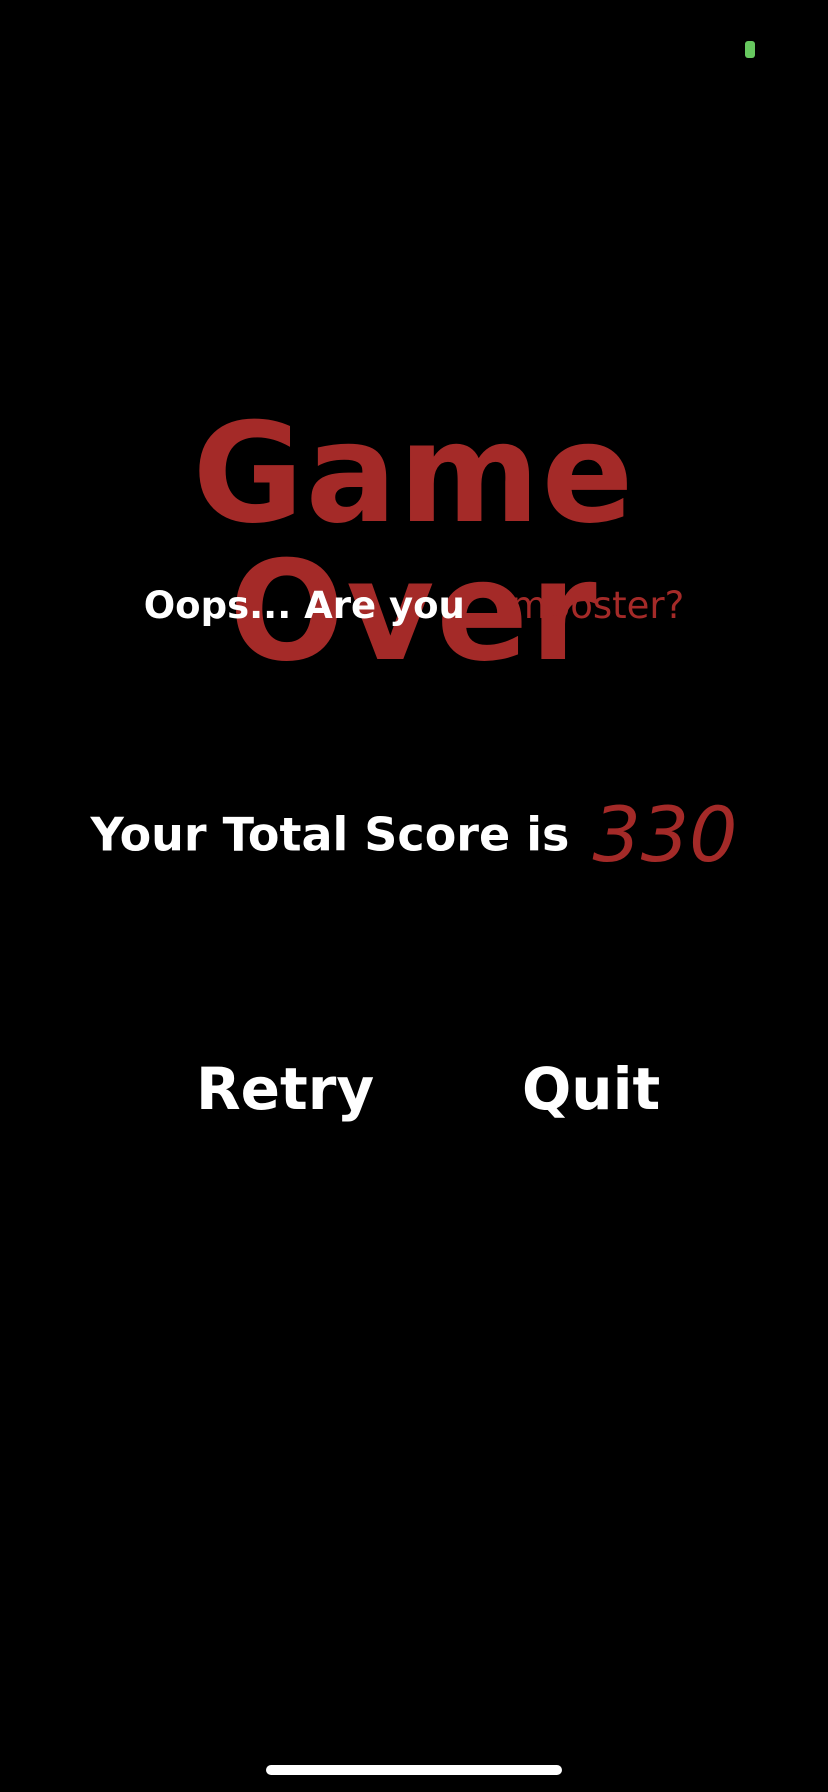 This screenshot has height=1792, width=828. What do you see at coordinates (591, 1089) in the screenshot?
I see `quit-button: Quit` at bounding box center [591, 1089].